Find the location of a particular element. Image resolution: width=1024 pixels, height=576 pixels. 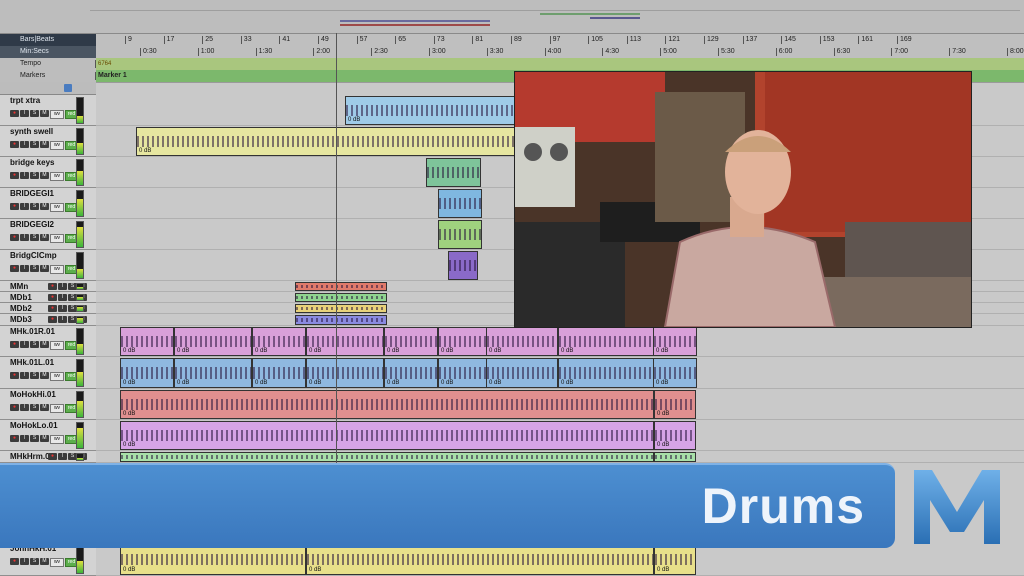

track-header: MDb2●ISM is located at coordinates (48, 308).